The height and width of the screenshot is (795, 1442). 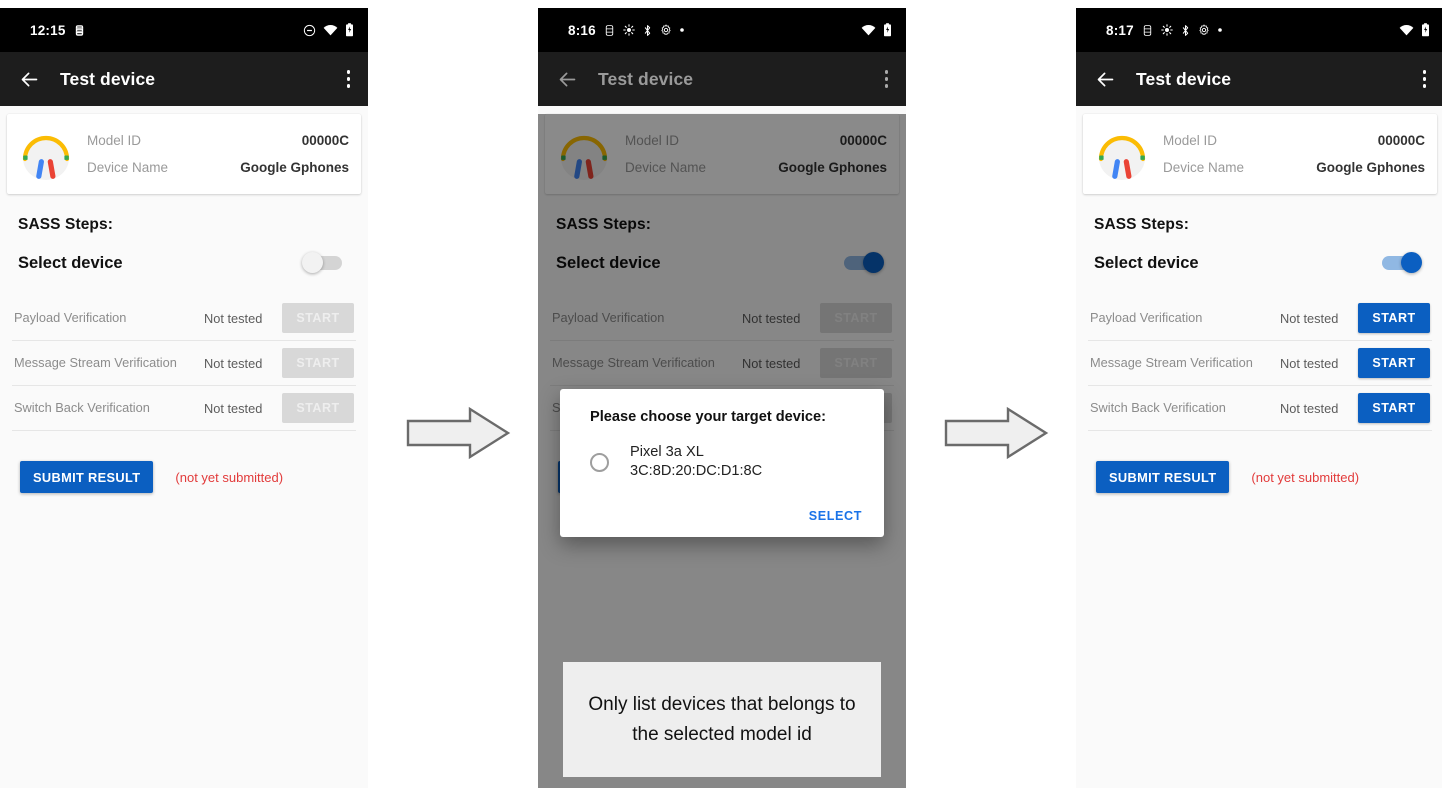 I want to click on status-bar-left: 8:17, so click(x=1149, y=30).